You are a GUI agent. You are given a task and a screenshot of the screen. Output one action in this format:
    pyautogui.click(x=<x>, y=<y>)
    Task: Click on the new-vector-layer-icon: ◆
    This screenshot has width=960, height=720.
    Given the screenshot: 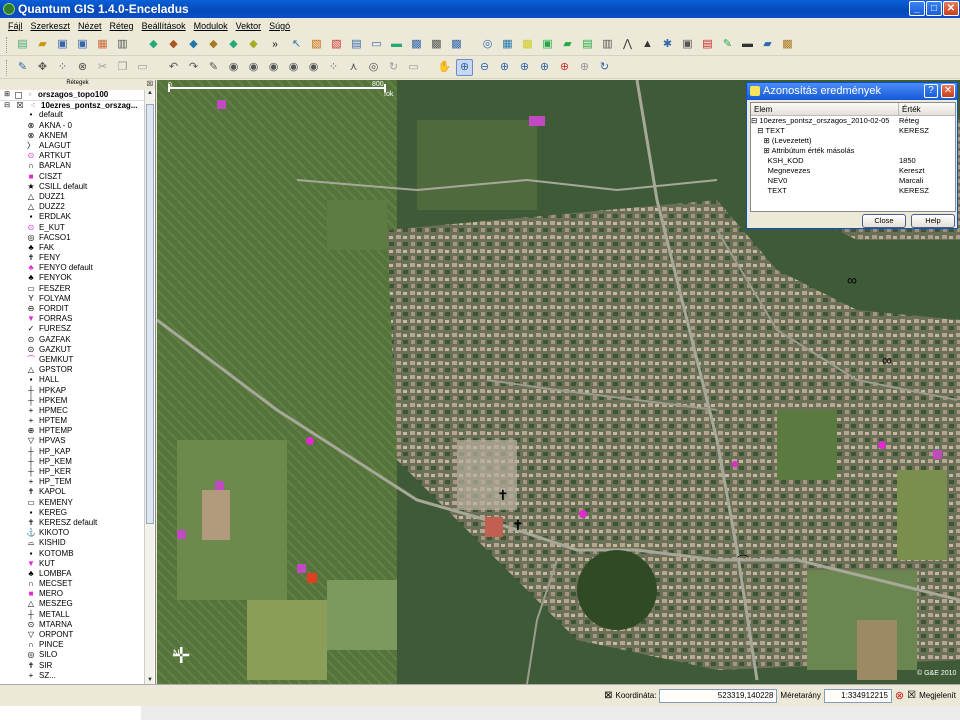 What is the action you would take?
    pyautogui.click(x=253, y=44)
    